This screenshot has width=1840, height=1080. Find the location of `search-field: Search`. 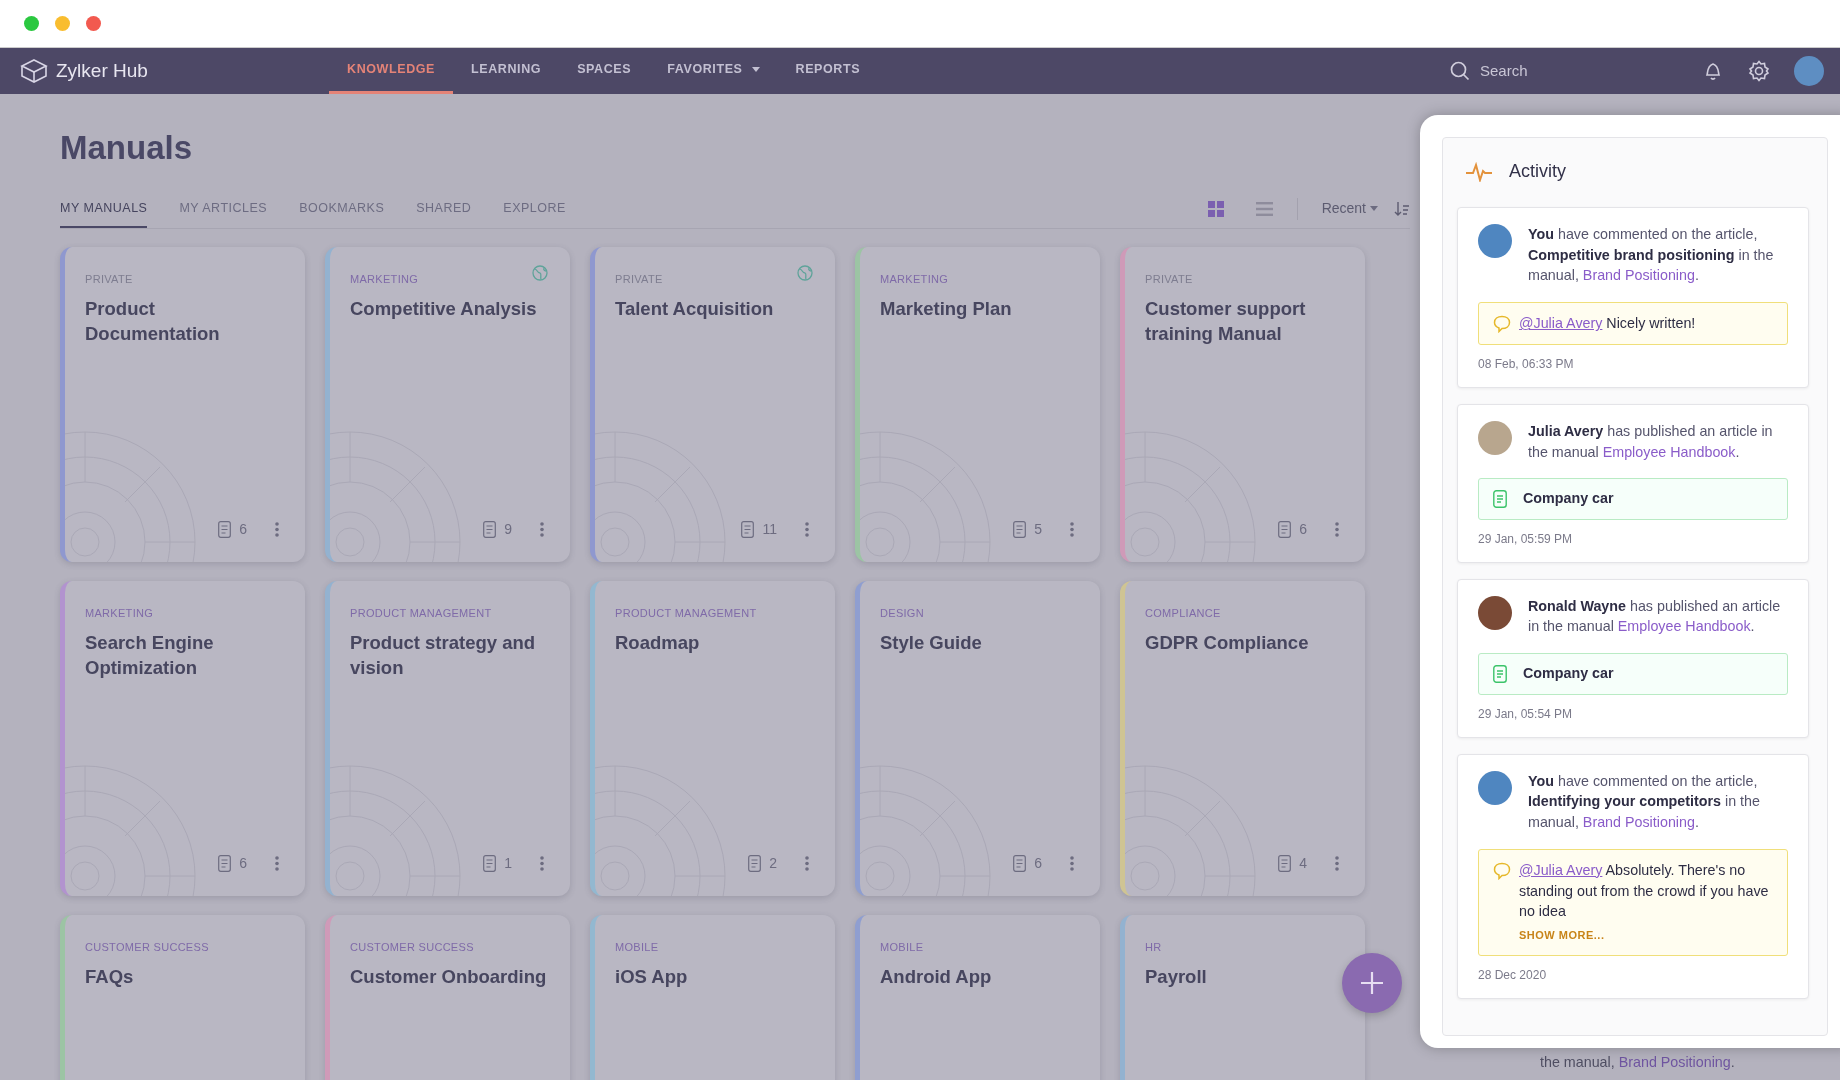

search-field: Search is located at coordinates (1578, 71).